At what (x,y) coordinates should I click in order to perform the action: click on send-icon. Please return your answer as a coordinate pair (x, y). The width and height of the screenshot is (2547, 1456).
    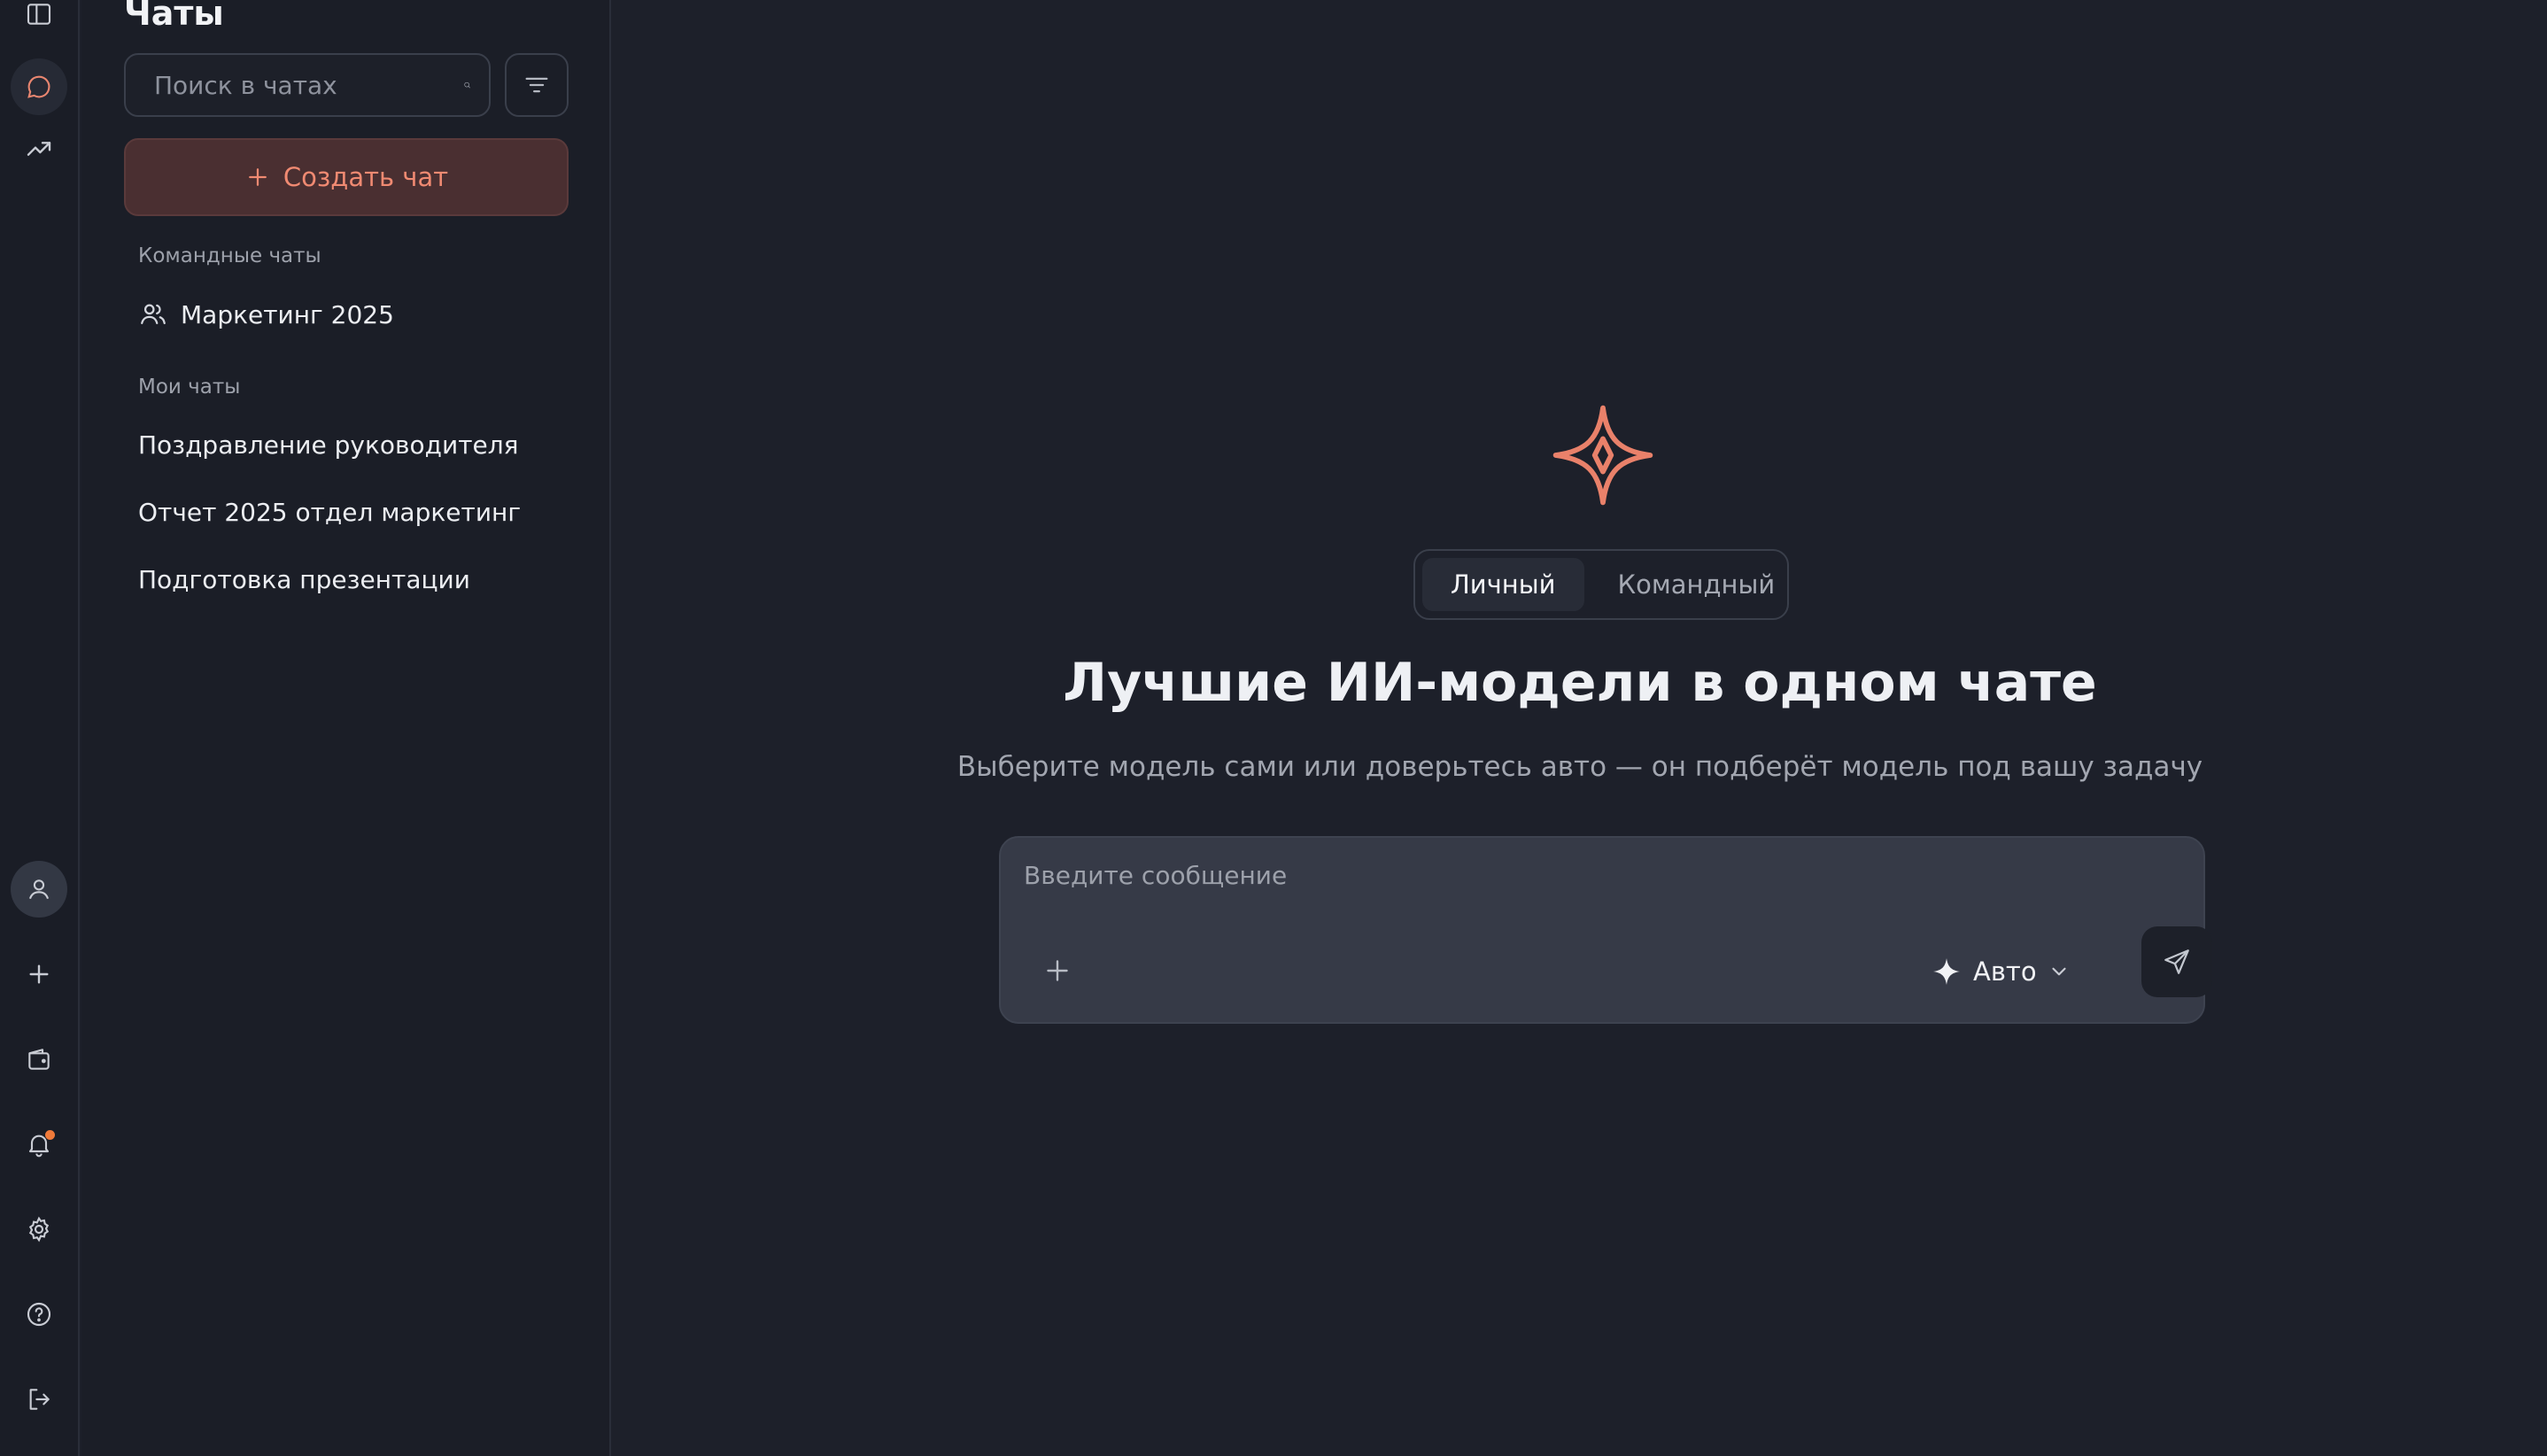
    Looking at the image, I should click on (2177, 962).